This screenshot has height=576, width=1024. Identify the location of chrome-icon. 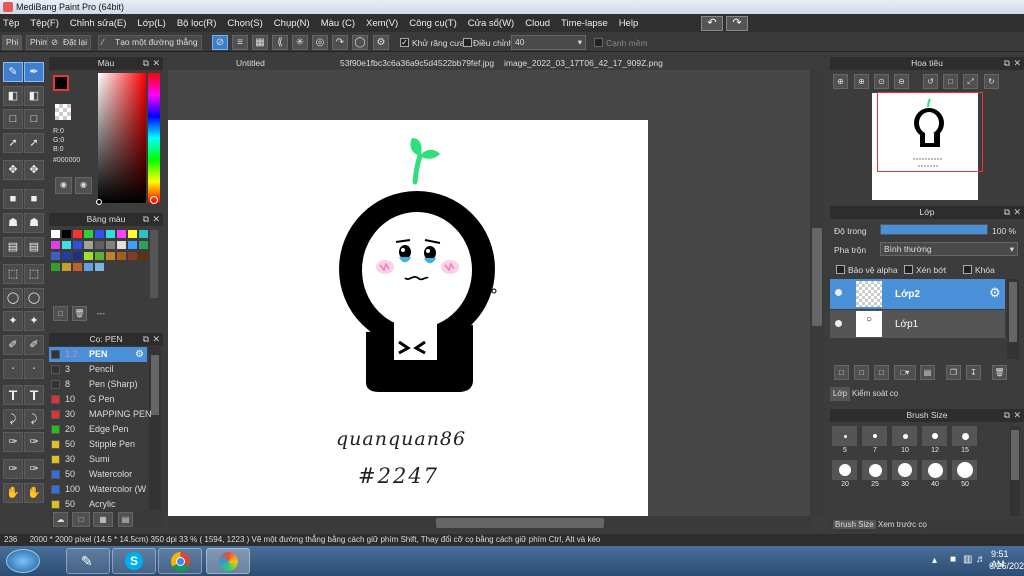
(180, 561).